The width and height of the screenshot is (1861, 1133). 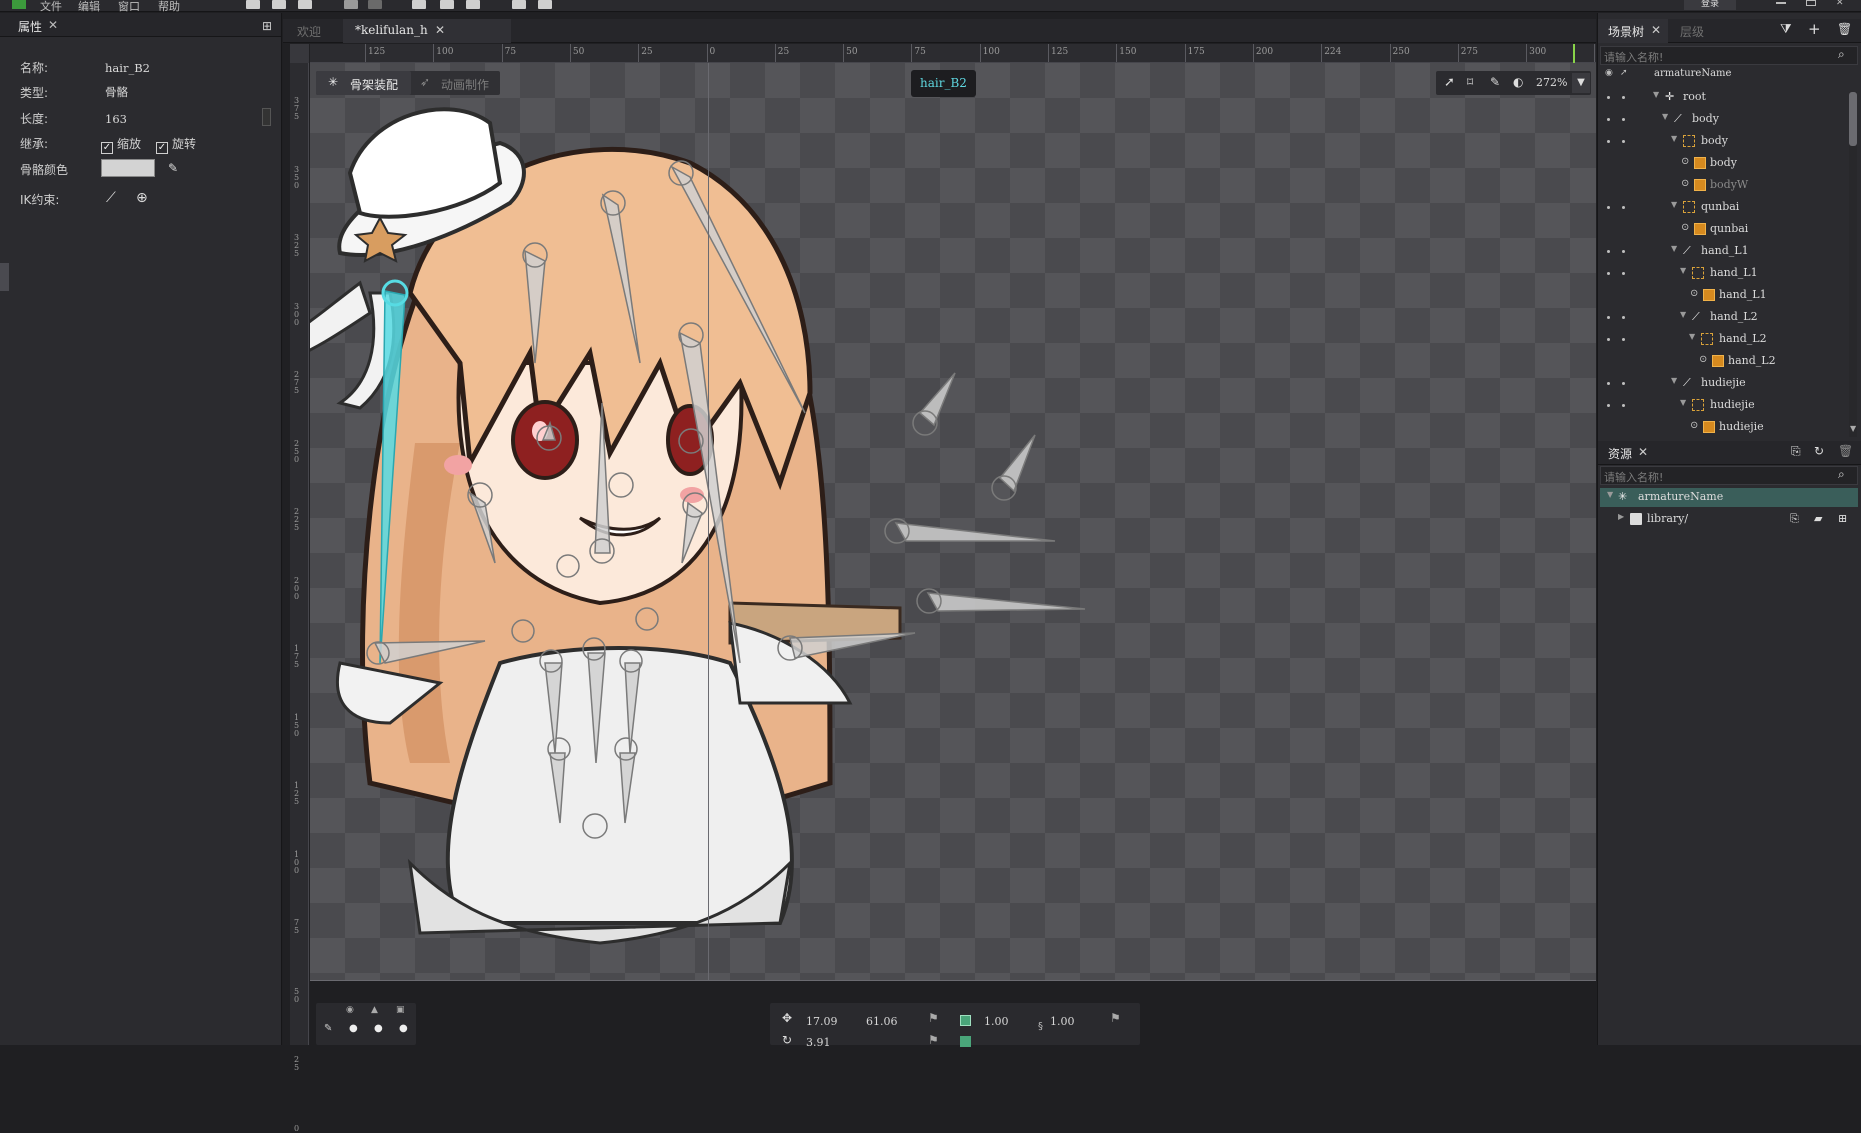 I want to click on folder-add-icon: ▰, so click(x=1818, y=518).